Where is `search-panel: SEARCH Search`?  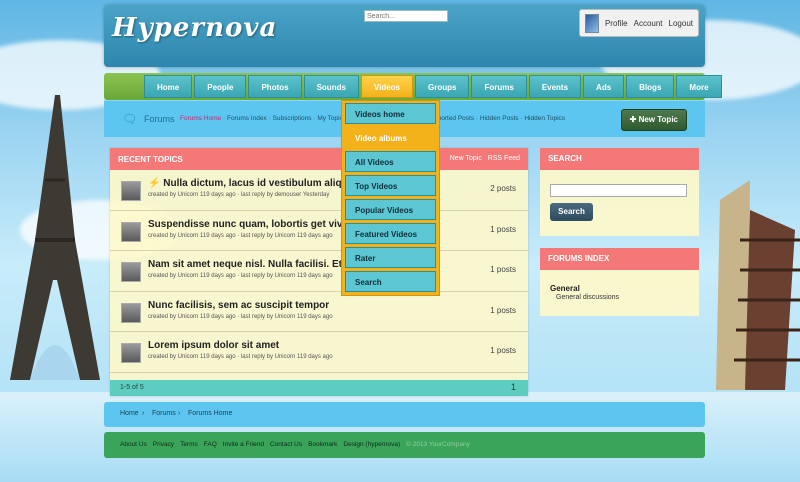 search-panel: SEARCH Search is located at coordinates (619, 192).